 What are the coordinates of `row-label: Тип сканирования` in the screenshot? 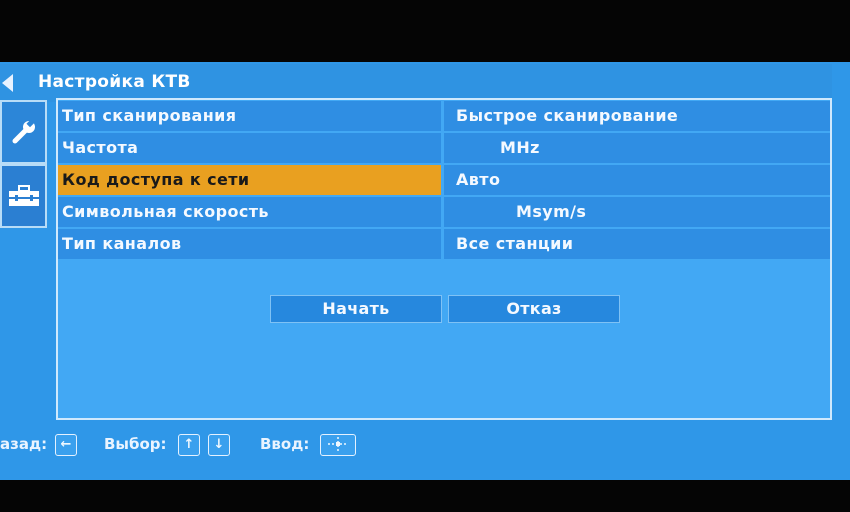 It's located at (249, 116).